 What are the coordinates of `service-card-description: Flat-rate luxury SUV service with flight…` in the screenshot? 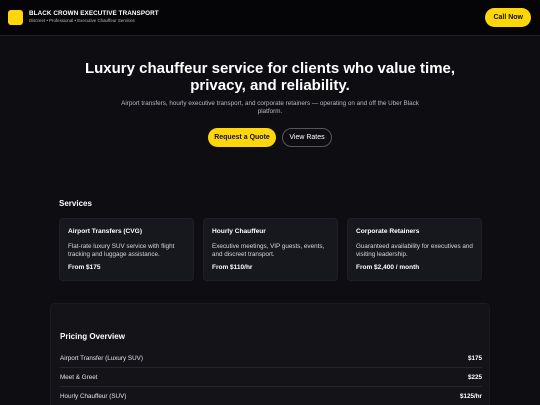 It's located at (121, 250).